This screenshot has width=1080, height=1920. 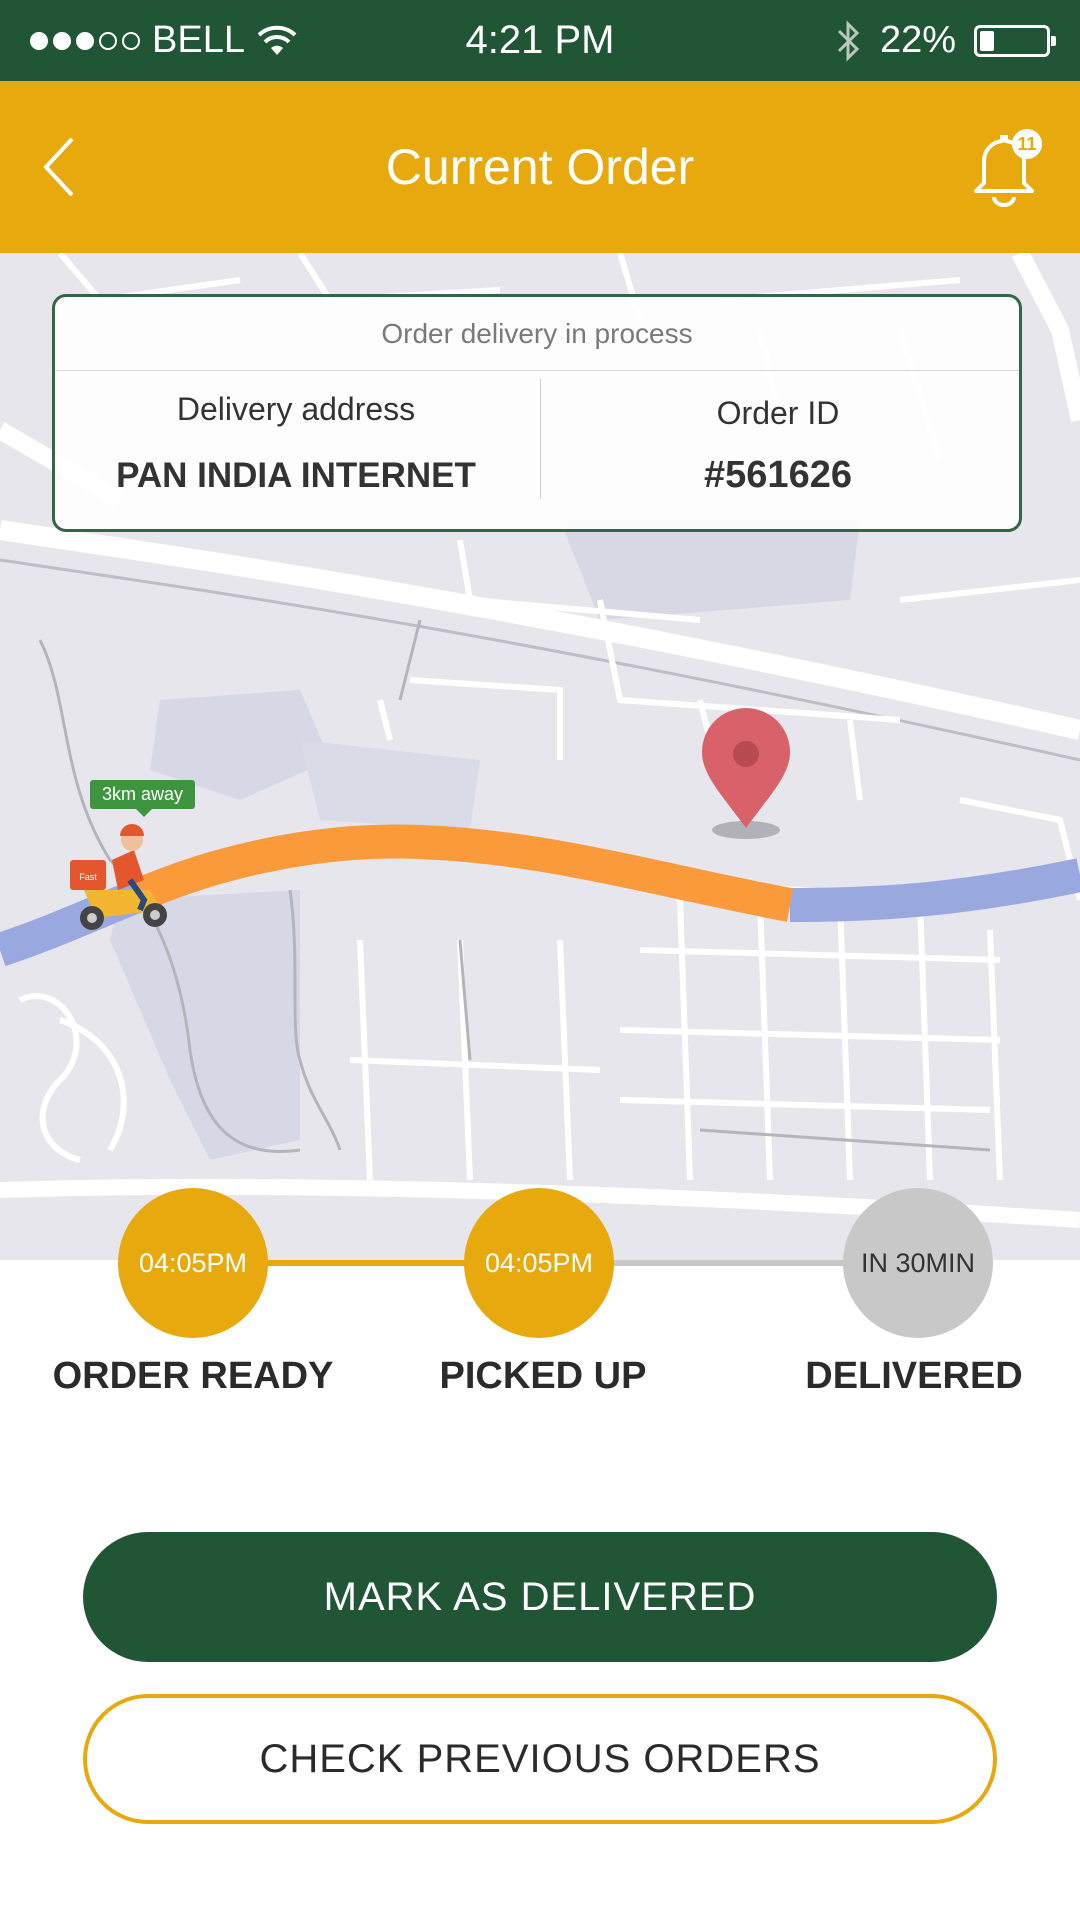 What do you see at coordinates (778, 413) in the screenshot?
I see `order-id-label: Order ID` at bounding box center [778, 413].